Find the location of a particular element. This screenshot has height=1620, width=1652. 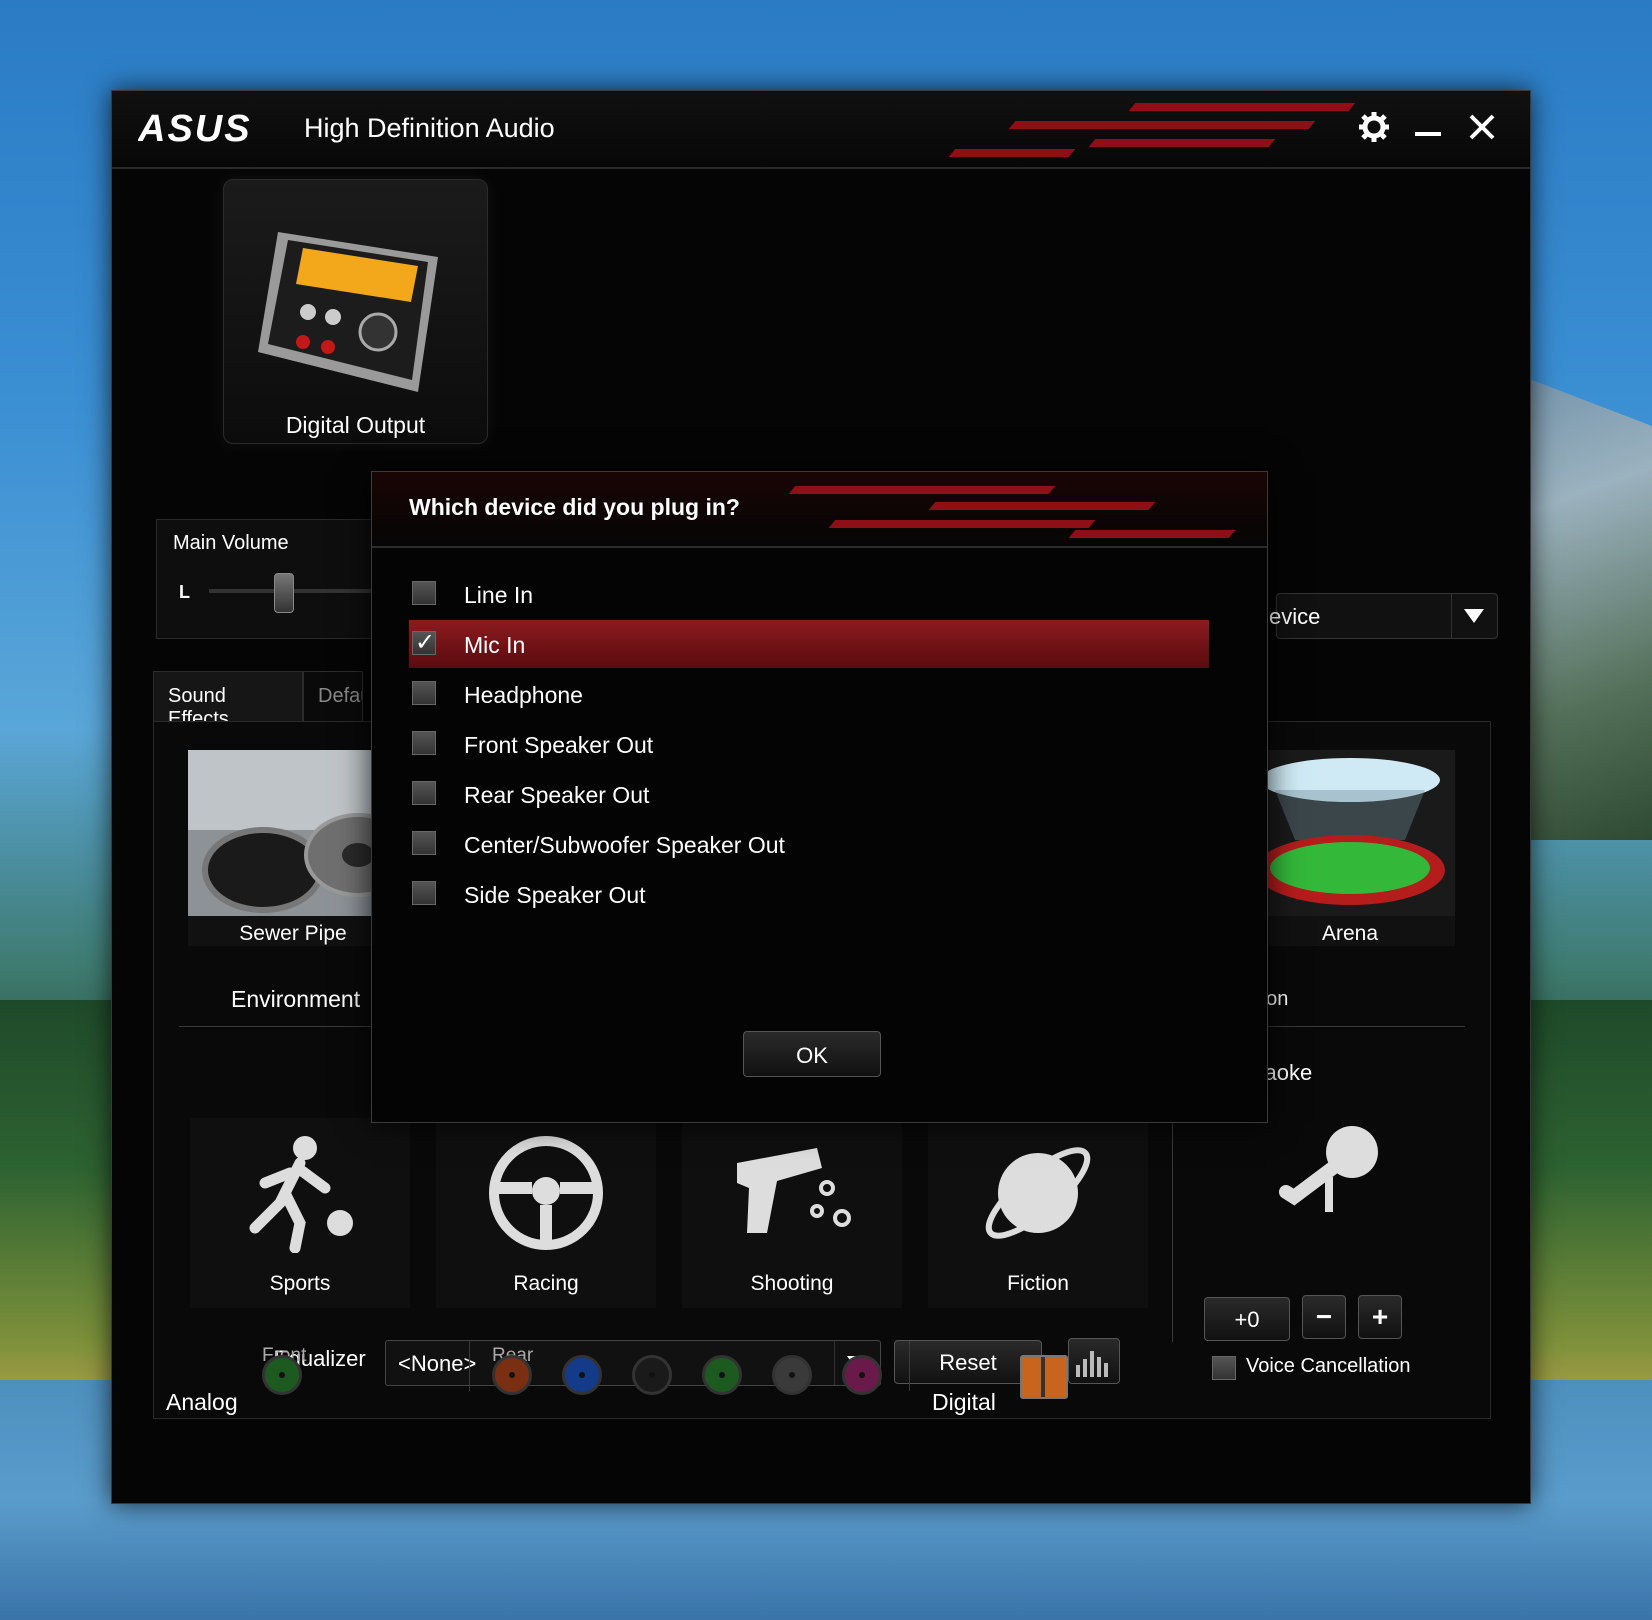

option-label: Center/Subwoofer Speaker Out is located at coordinates (624, 845).